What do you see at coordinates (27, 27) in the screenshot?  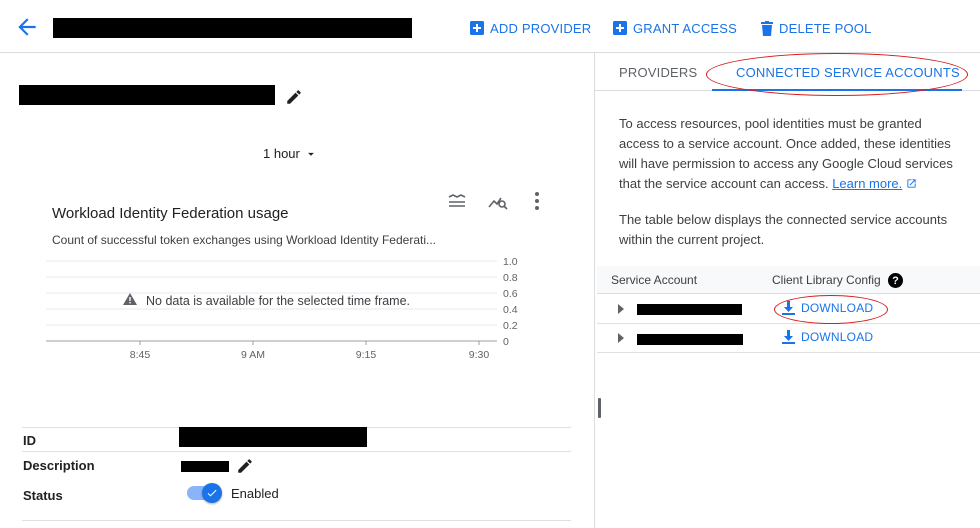 I see `back-arrow-icon` at bounding box center [27, 27].